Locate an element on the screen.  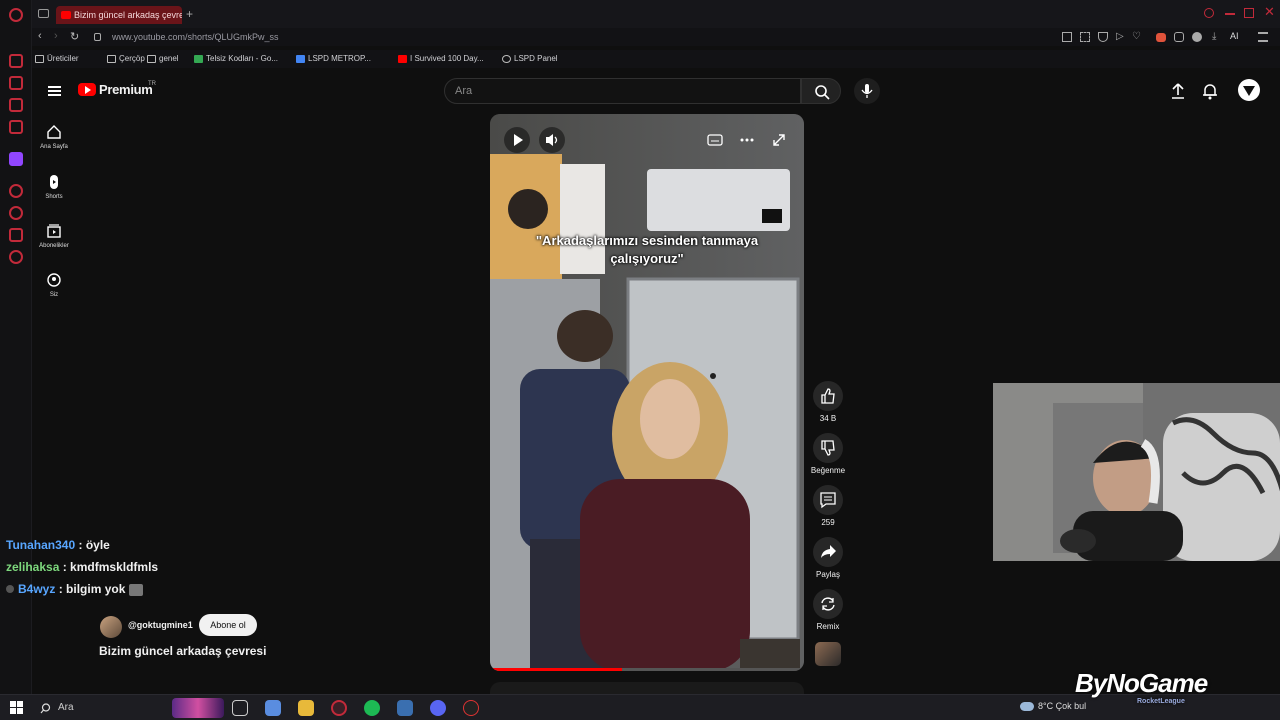
guide-item-shorts: Shorts is located at coordinates (54, 192).